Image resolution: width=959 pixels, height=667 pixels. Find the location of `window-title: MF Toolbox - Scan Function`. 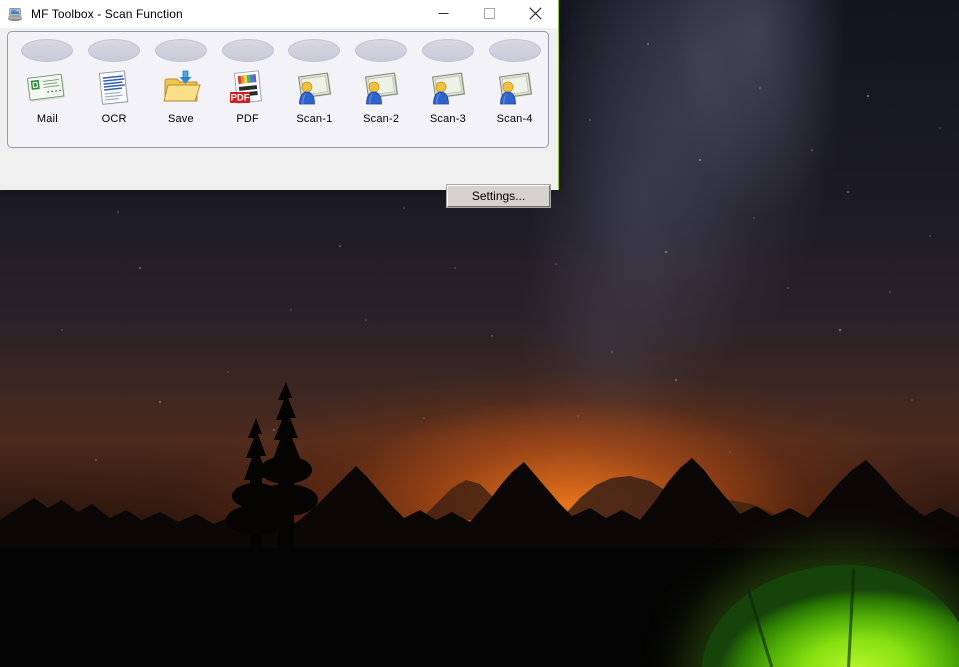

window-title: MF Toolbox - Scan Function is located at coordinates (107, 13).